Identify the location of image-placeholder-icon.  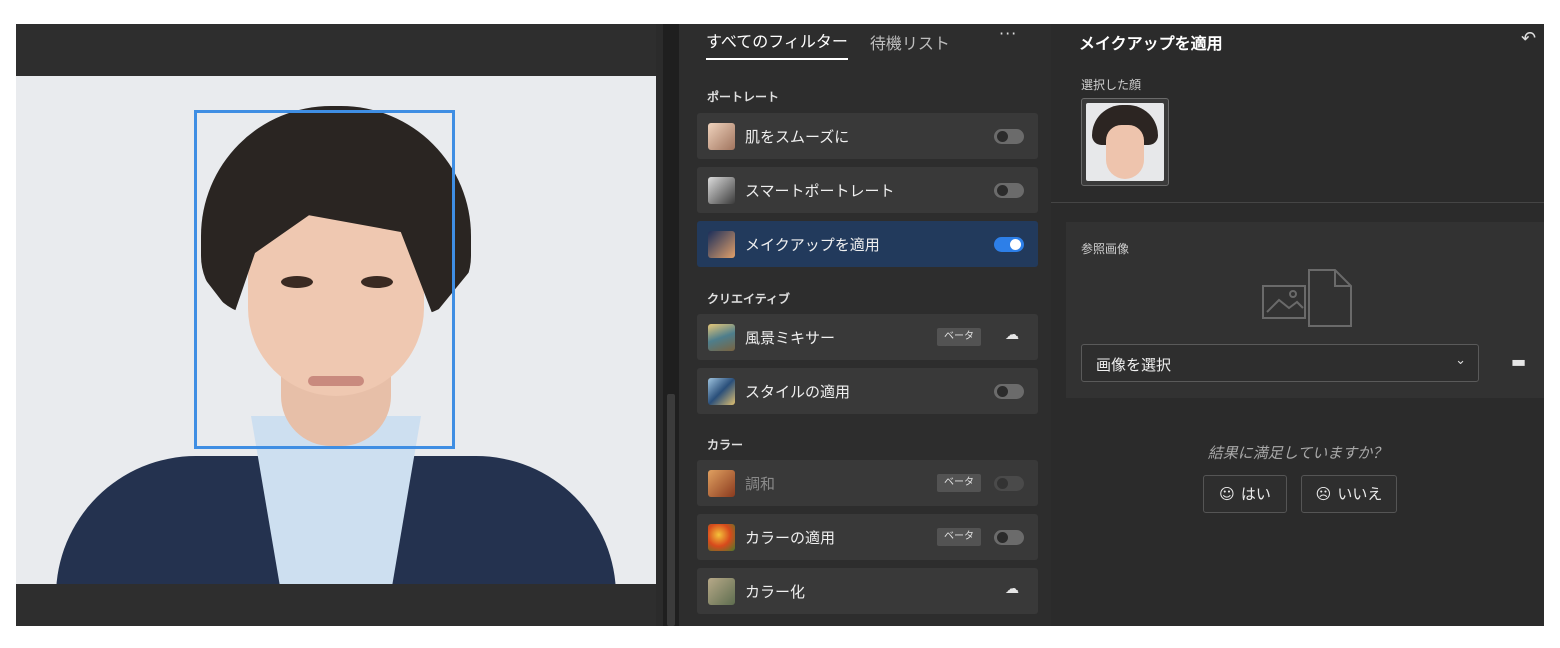
(1307, 298).